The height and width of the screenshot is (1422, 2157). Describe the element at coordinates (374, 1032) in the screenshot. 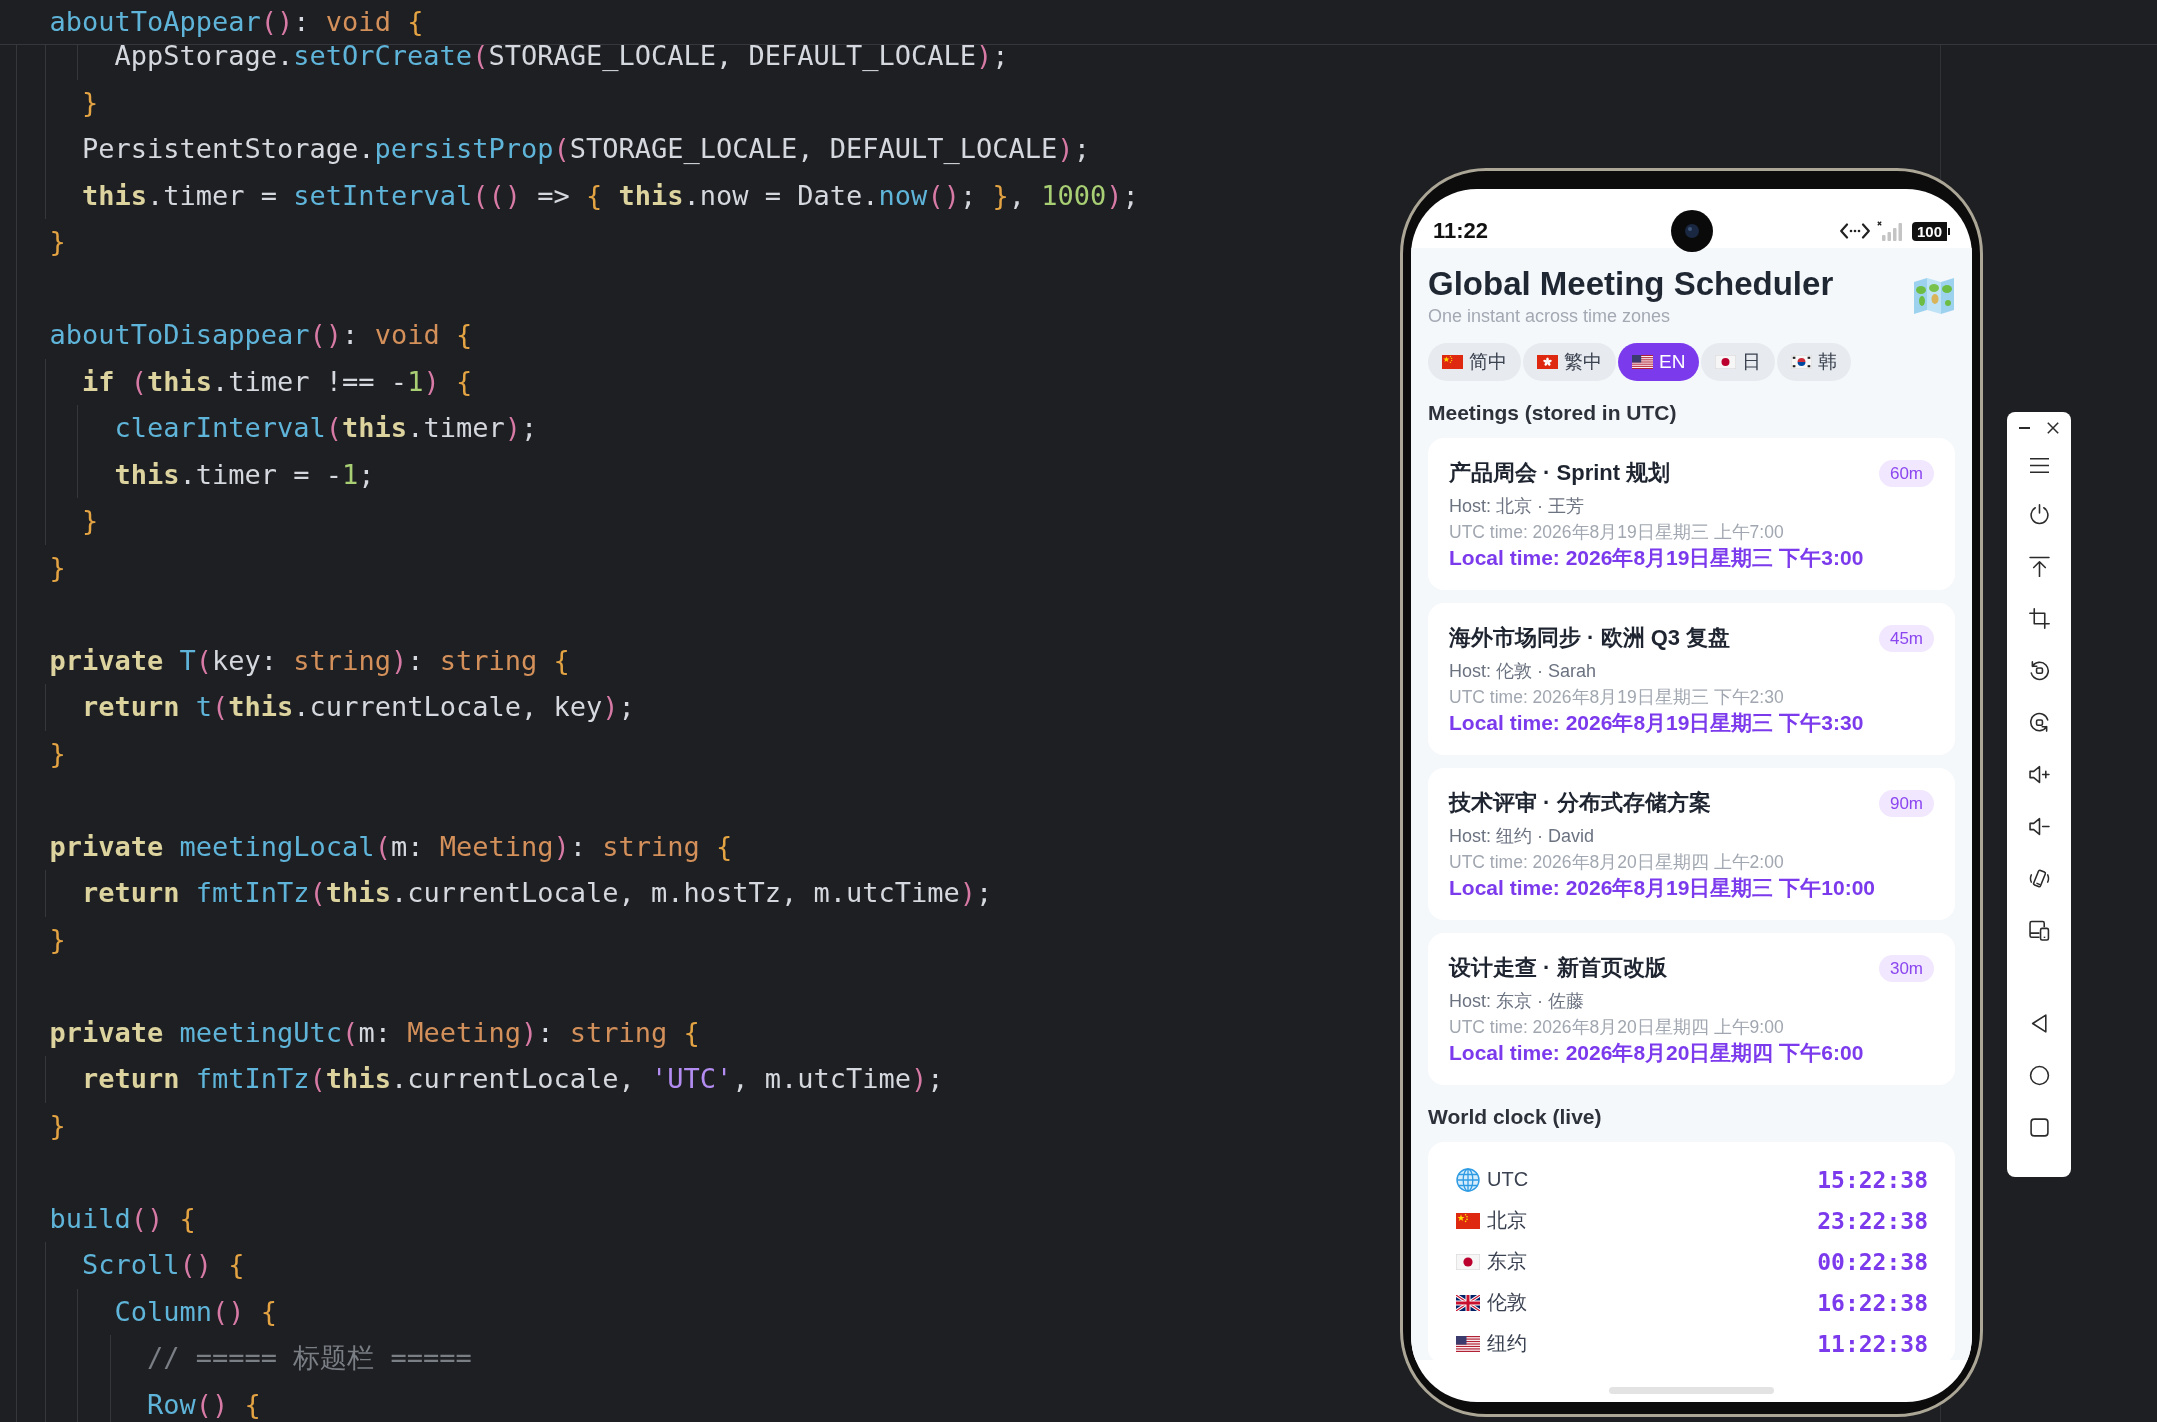

I see `code-line: private meetingUtc(m: Meeting): string {` at that location.